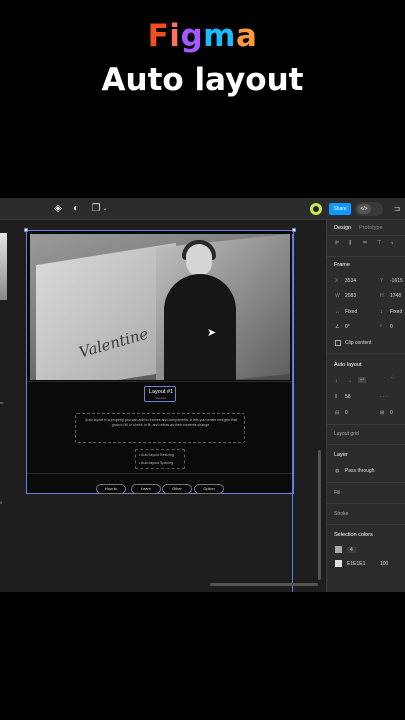 The image size is (405, 720). Describe the element at coordinates (161, 398) in the screenshot. I see `layout-subtitle: purposes` at that location.